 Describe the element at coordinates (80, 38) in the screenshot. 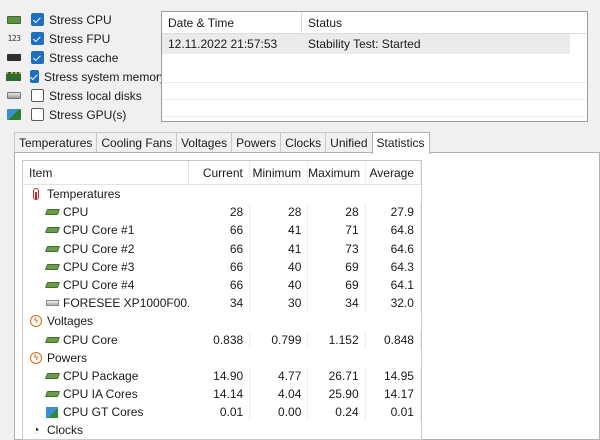

I see `stress-fpu-label: Stress FPU` at that location.